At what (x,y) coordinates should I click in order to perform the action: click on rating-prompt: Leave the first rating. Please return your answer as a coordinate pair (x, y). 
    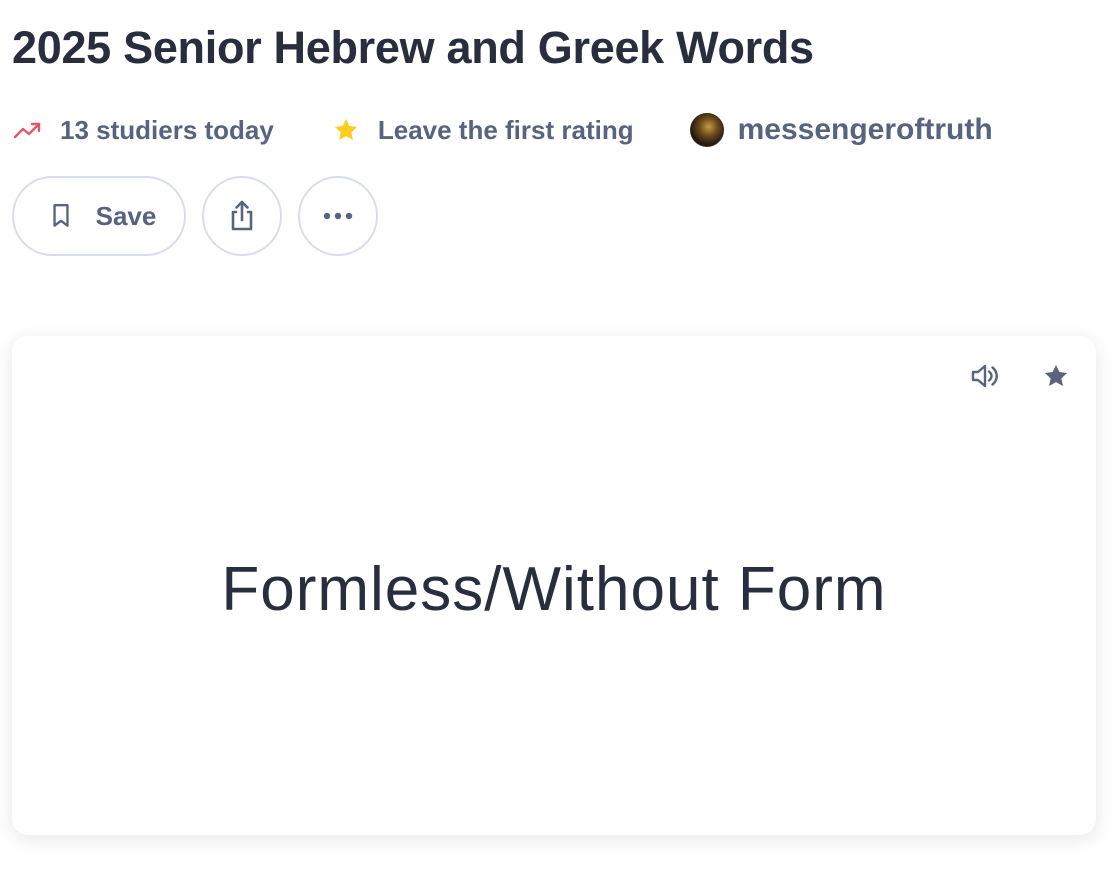
    Looking at the image, I should click on (483, 130).